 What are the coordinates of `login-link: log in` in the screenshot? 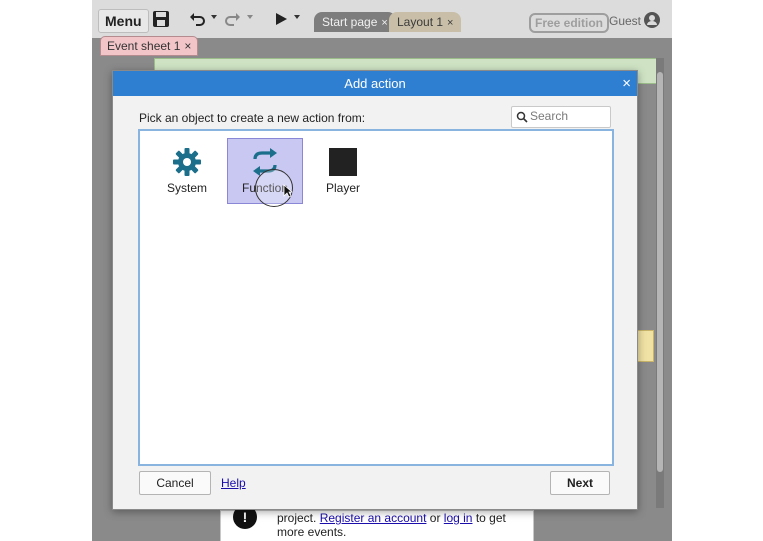 It's located at (458, 518).